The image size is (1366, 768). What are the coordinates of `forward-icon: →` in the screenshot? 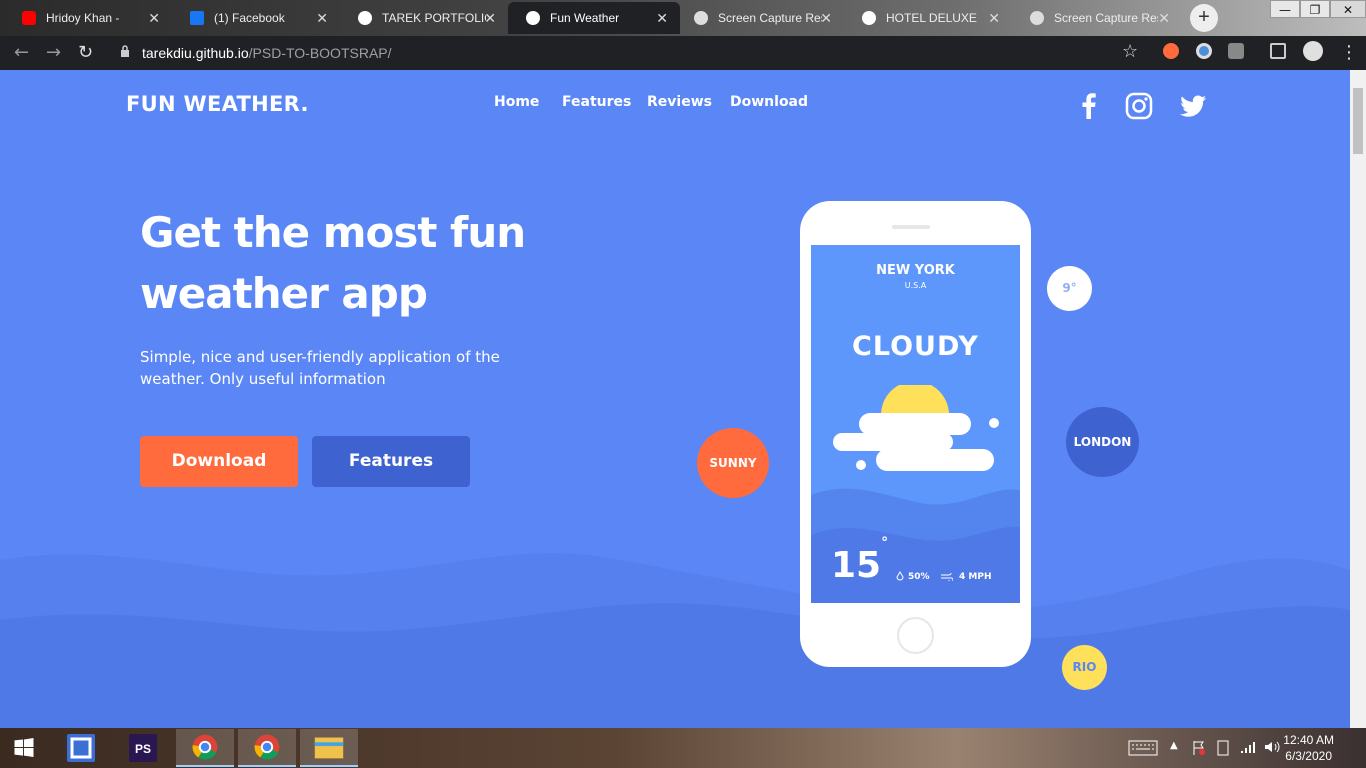 It's located at (53, 52).